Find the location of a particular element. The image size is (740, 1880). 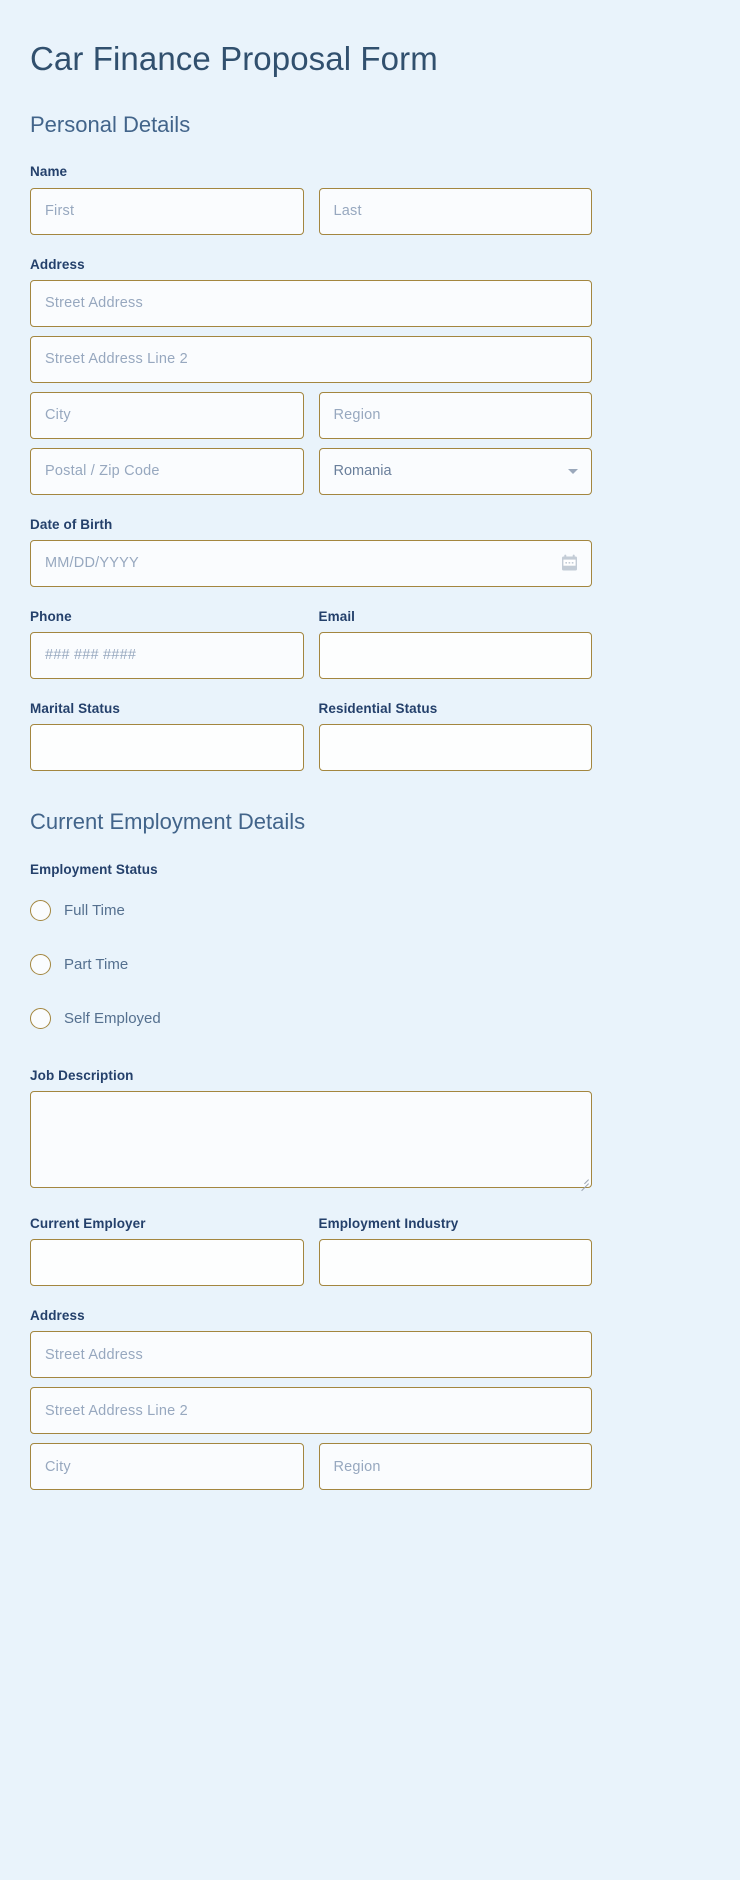

current-employer-input is located at coordinates (167, 1263).